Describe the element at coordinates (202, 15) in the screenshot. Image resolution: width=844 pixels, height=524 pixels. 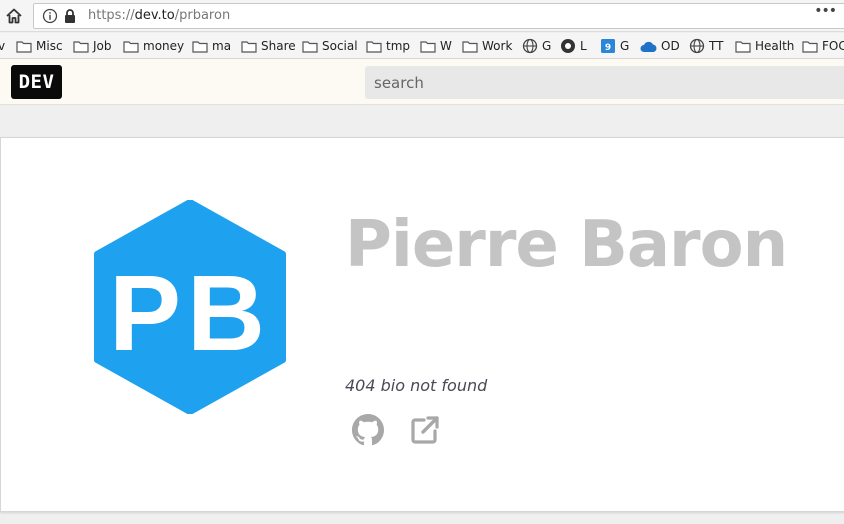
I see `url-path: /prbaron` at that location.